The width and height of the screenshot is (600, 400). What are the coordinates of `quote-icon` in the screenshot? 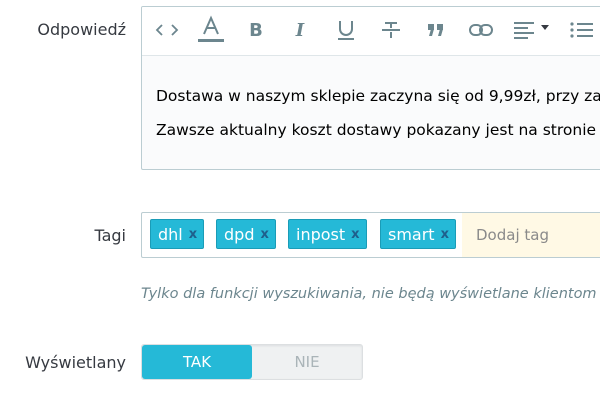 It's located at (435, 30).